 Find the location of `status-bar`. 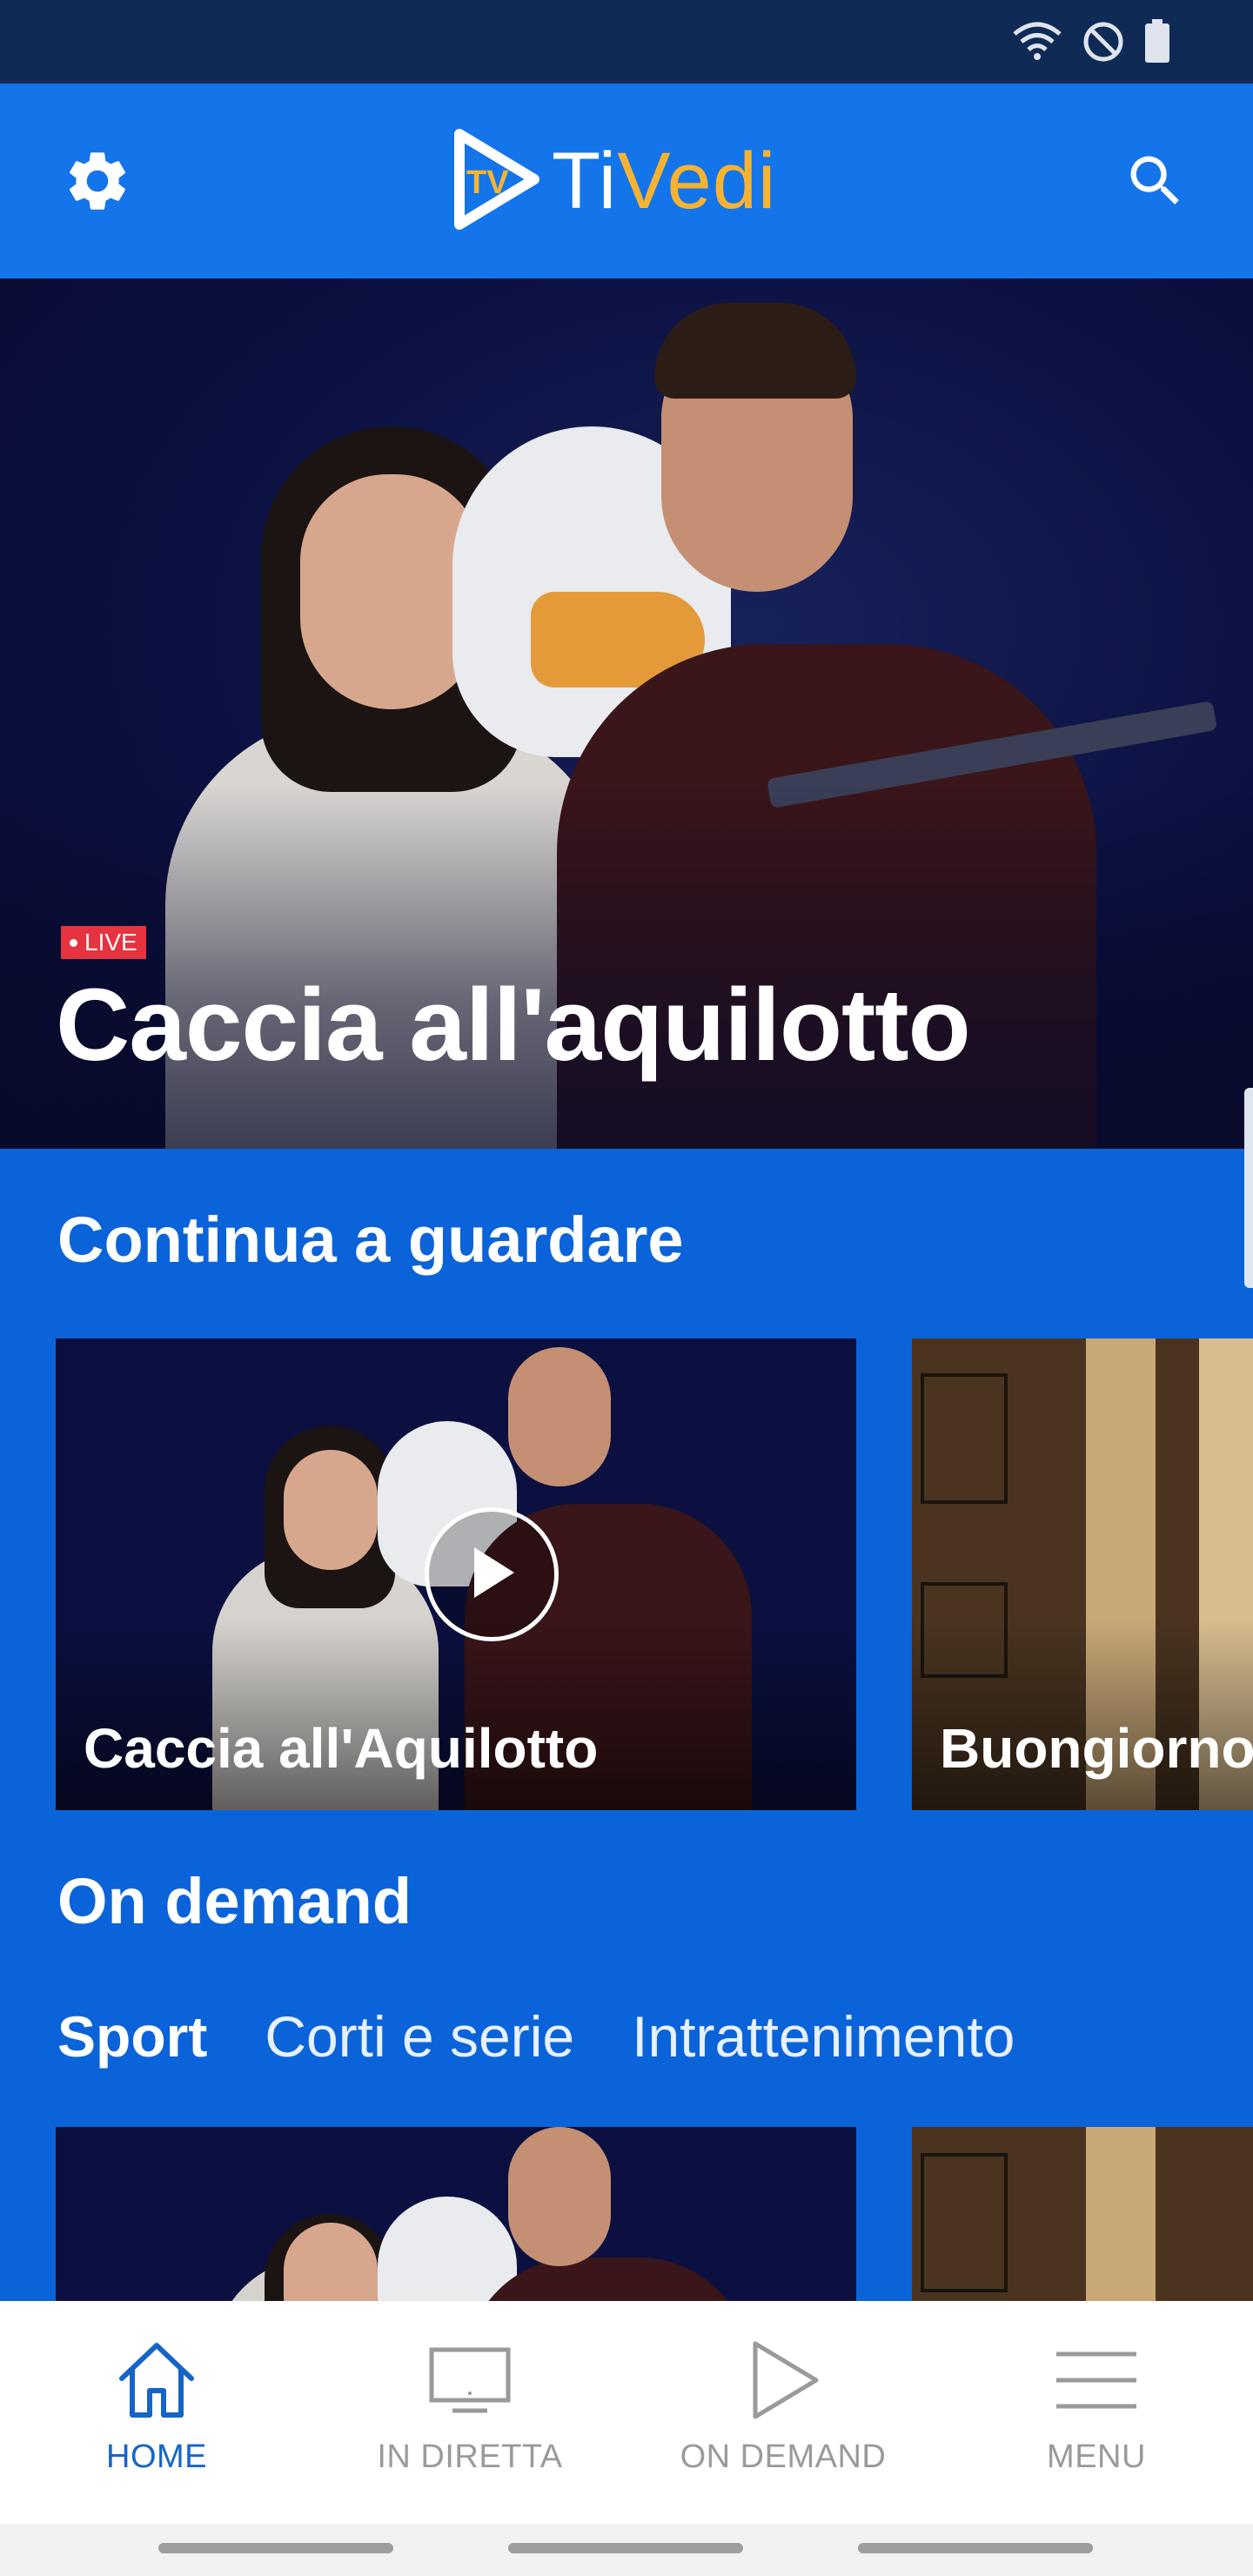

status-bar is located at coordinates (626, 42).